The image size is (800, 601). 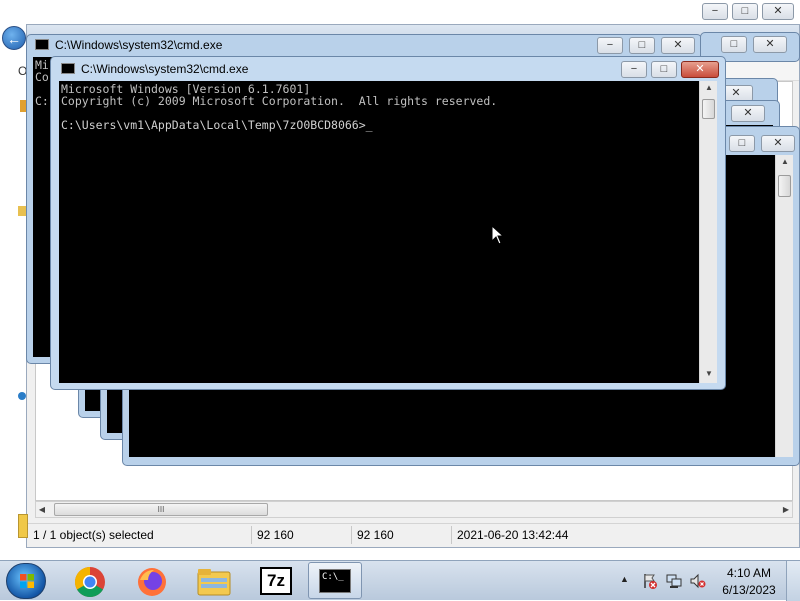 I want to click on taskbar-explorer, so click(x=213, y=580).